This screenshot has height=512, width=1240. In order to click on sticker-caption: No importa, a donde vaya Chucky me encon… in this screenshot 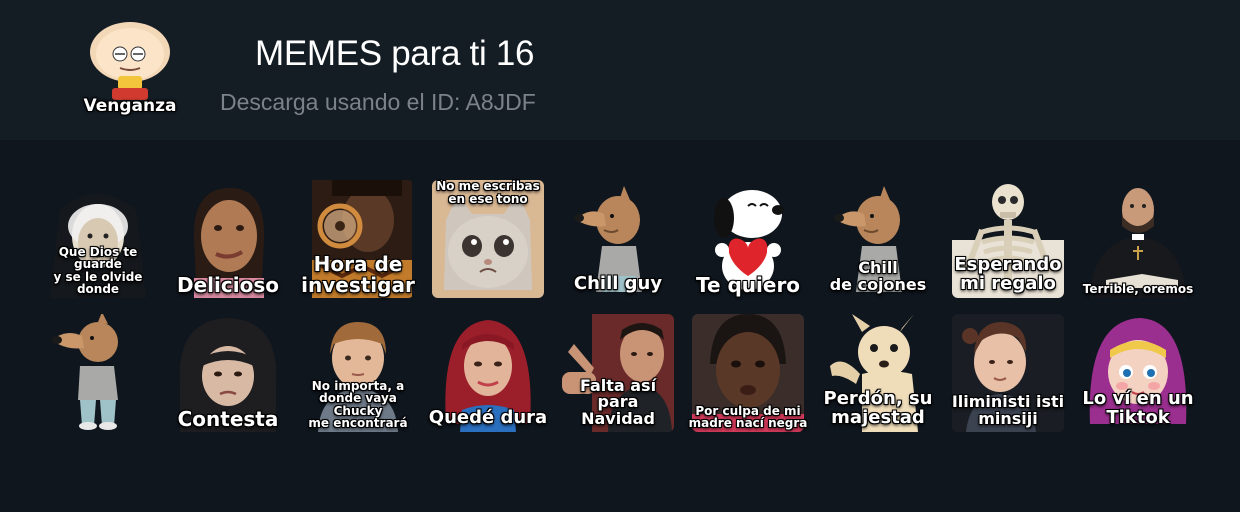, I will do `click(358, 404)`.